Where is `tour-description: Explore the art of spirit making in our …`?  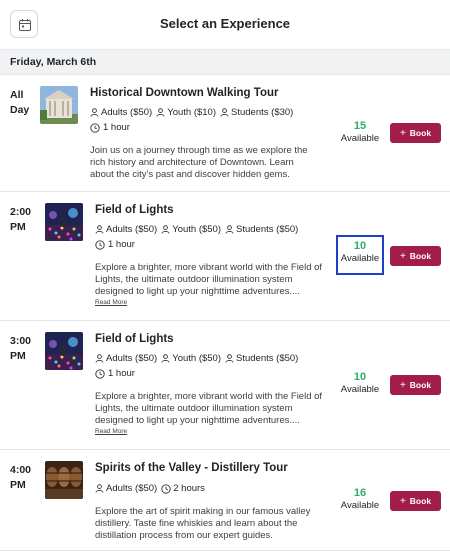
tour-description: Explore the art of spirit making in our … is located at coordinates (203, 523).